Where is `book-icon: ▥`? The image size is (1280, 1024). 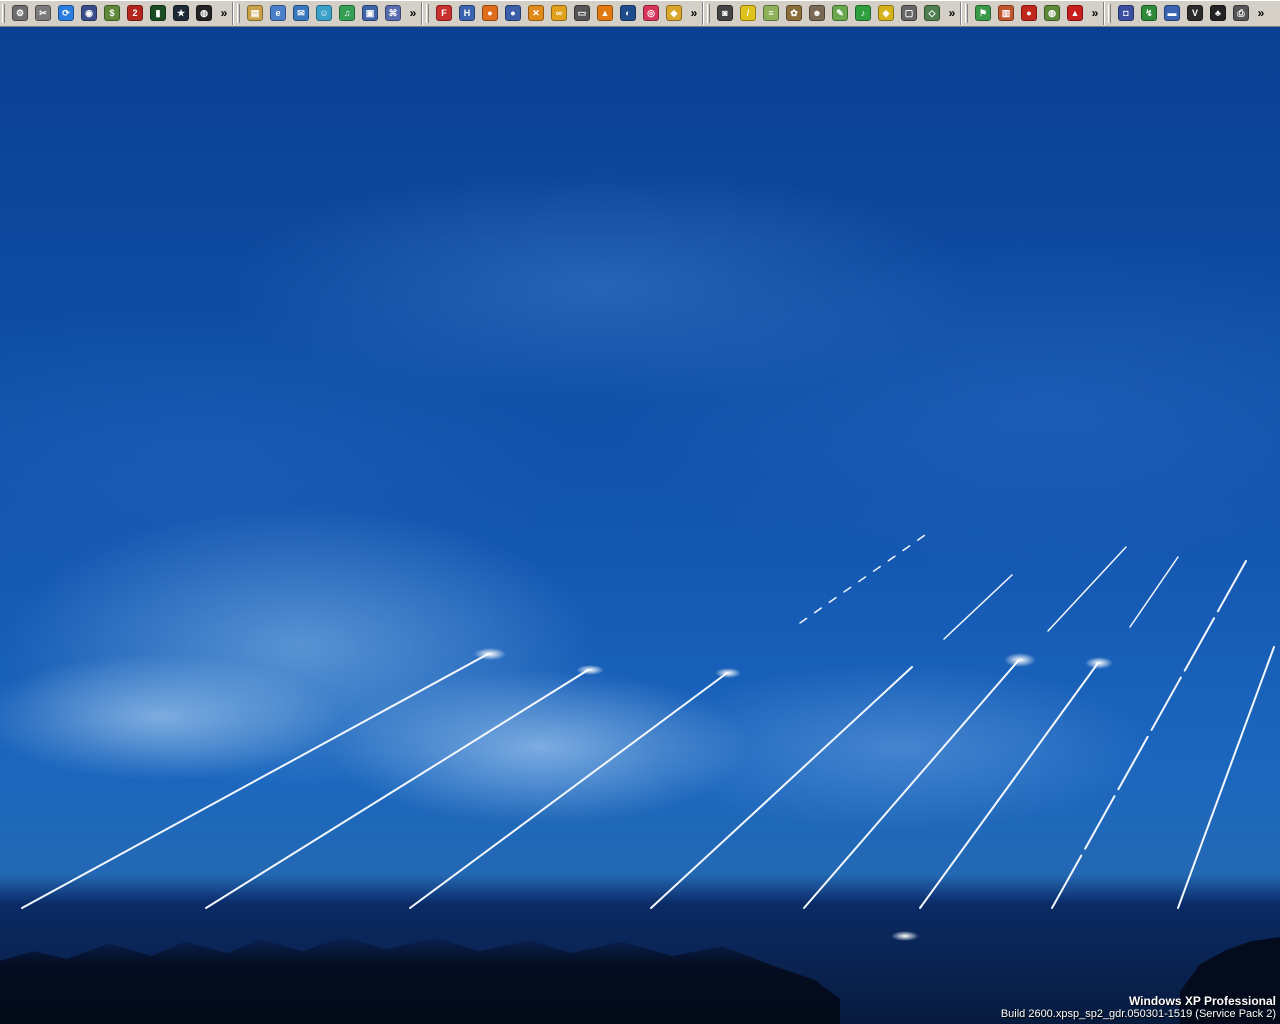 book-icon: ▥ is located at coordinates (1006, 13).